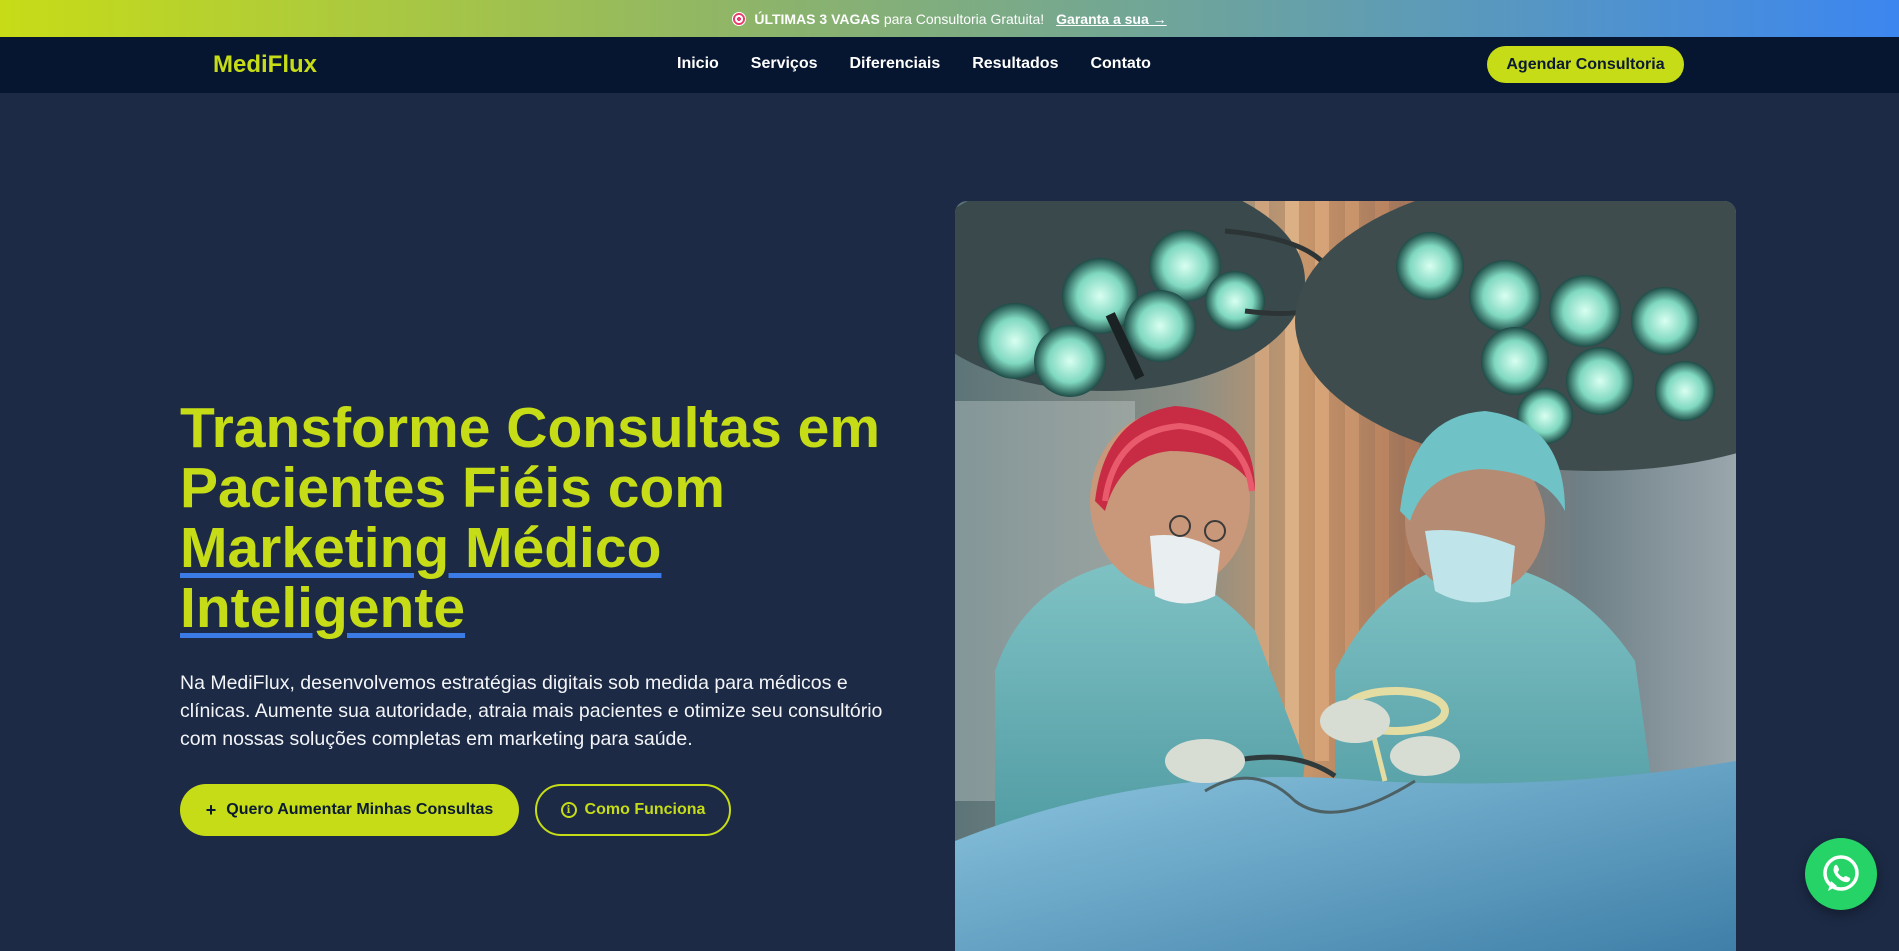 This screenshot has width=1899, height=951. I want to click on nav-link-contato: Contato, so click(1120, 64).